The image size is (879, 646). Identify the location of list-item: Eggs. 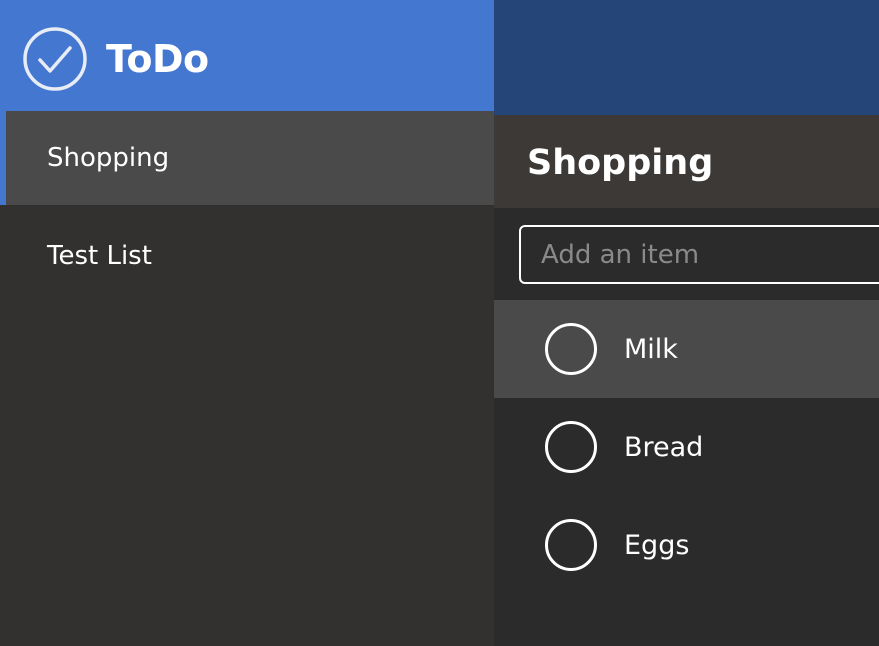
(686, 545).